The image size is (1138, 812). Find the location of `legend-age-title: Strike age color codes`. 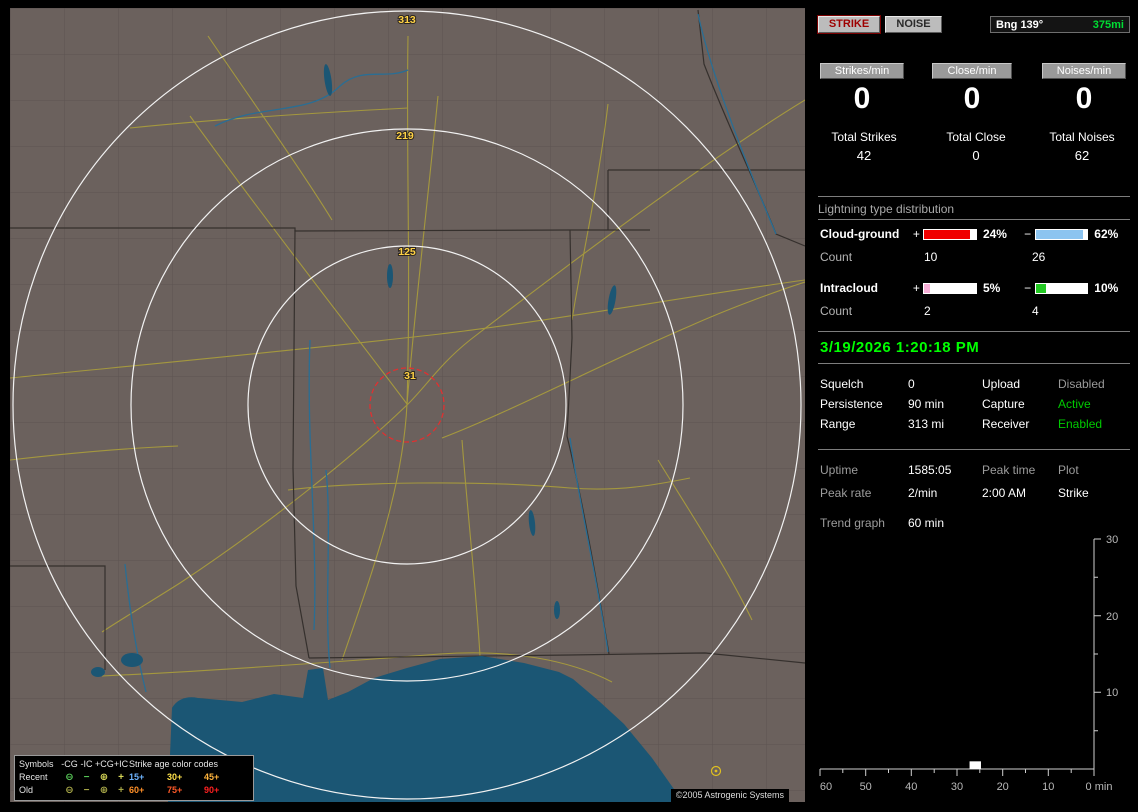

legend-age-title: Strike age color codes is located at coordinates (174, 764).